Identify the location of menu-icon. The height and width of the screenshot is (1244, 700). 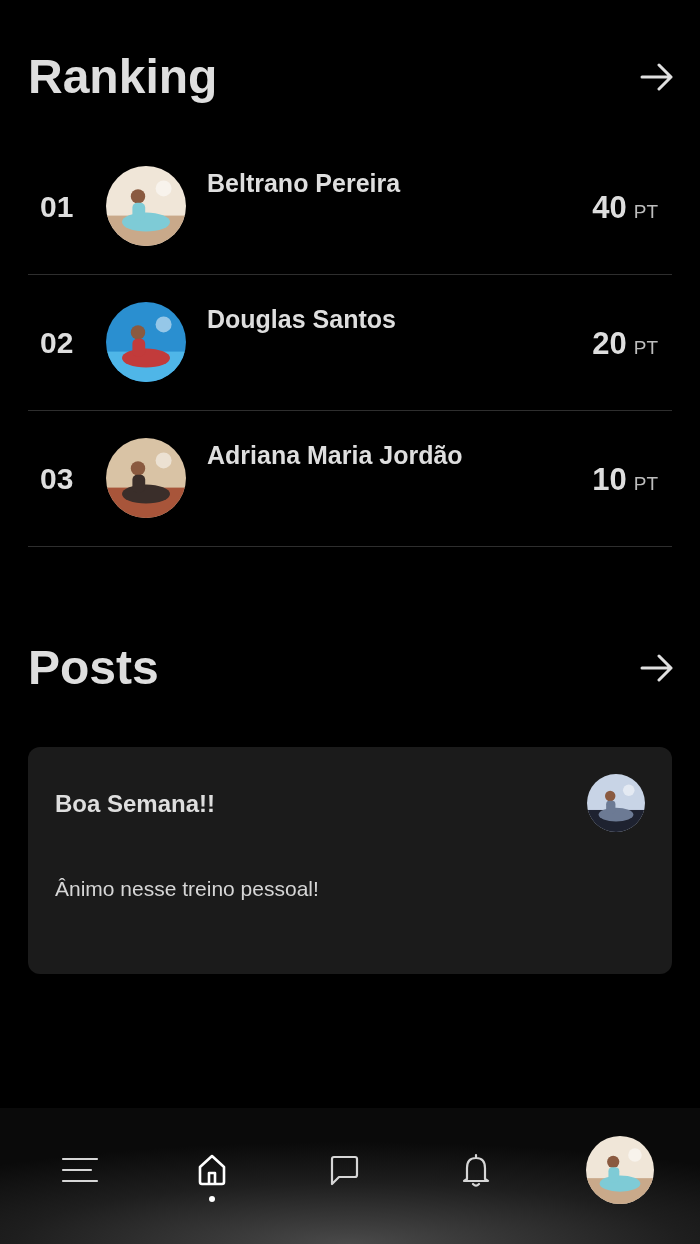
(80, 1170).